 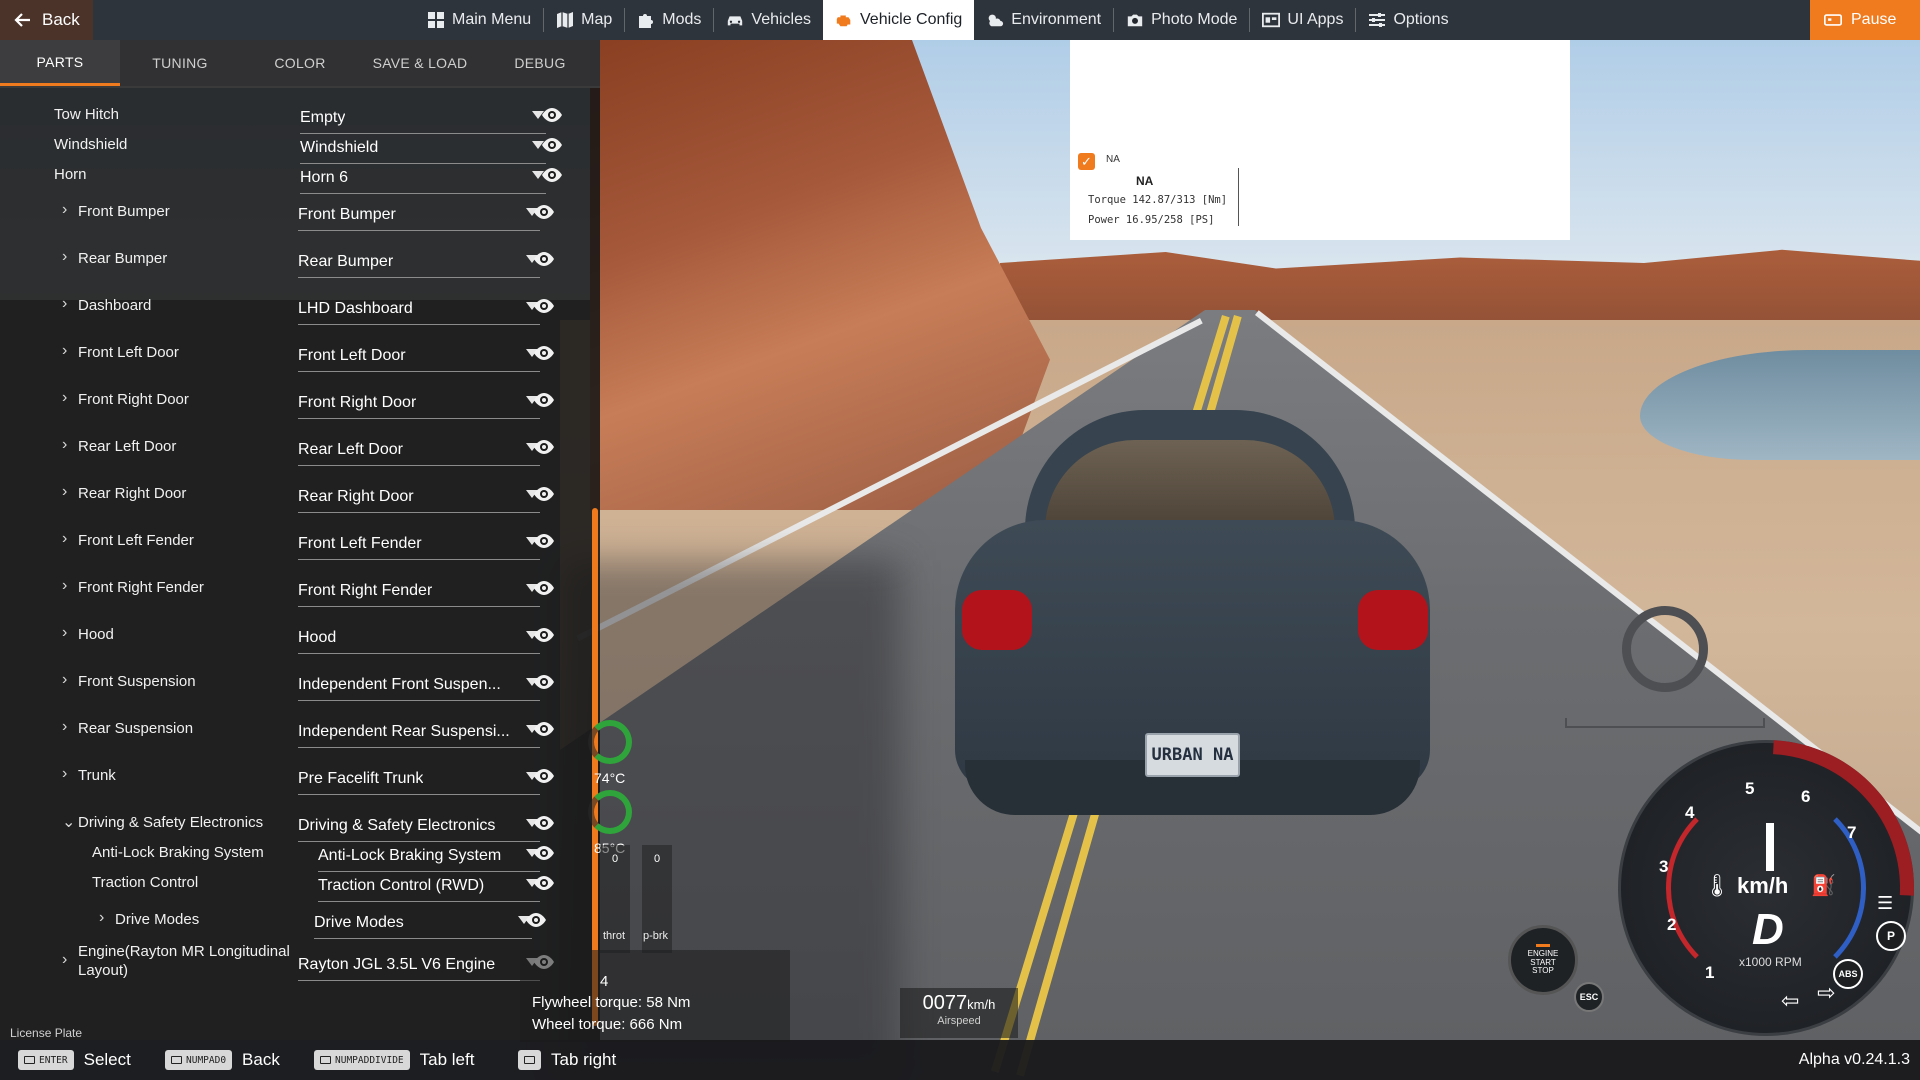 What do you see at coordinates (292, 178) in the screenshot?
I see `part-row-horn: Horn Horn 6` at bounding box center [292, 178].